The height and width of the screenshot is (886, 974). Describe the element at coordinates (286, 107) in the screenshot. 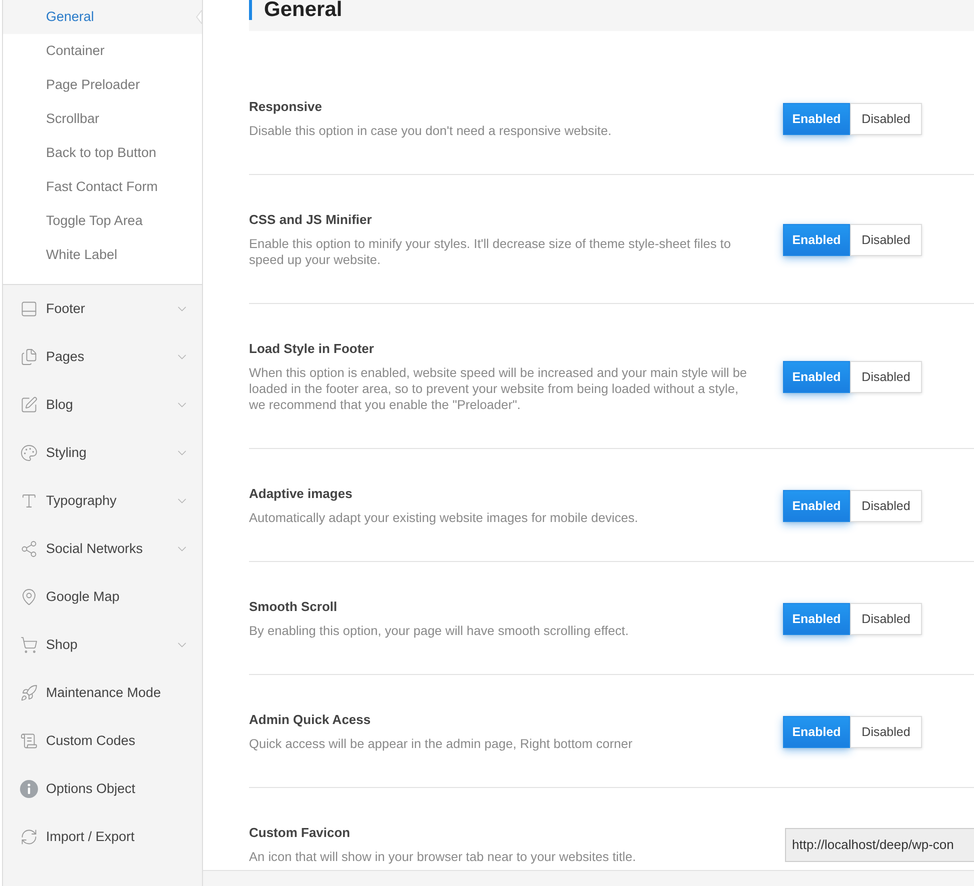

I see `setting-title: Responsive` at that location.